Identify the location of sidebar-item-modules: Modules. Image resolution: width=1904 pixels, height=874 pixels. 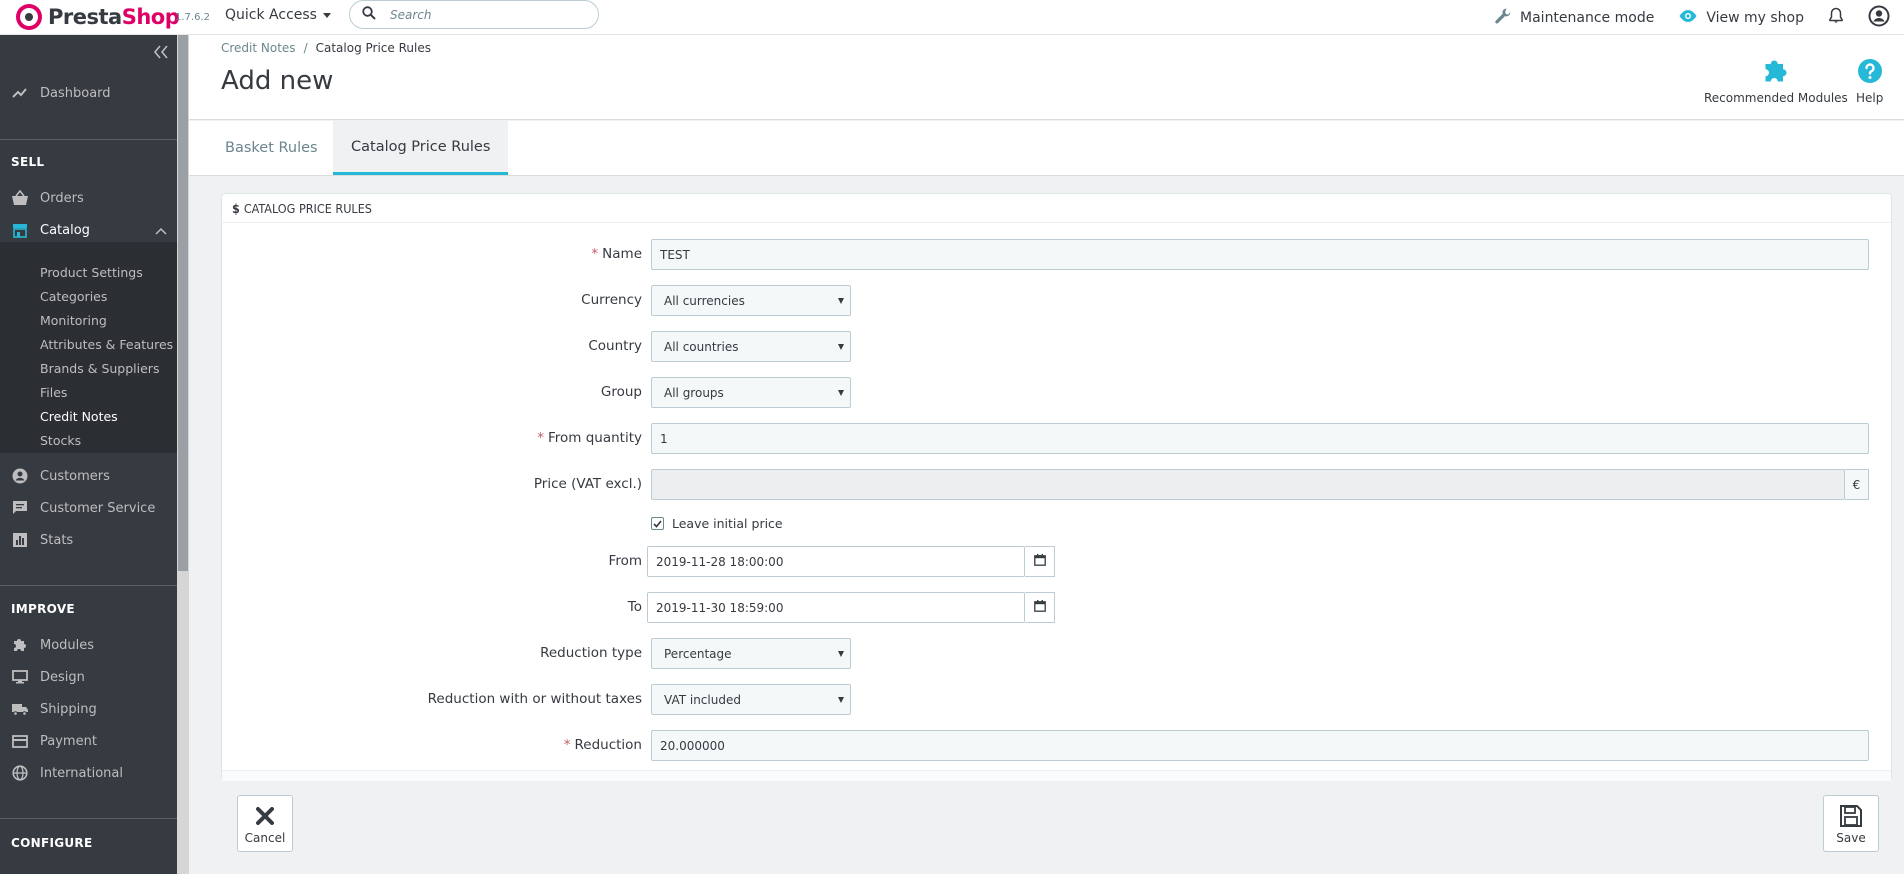
(88, 645).